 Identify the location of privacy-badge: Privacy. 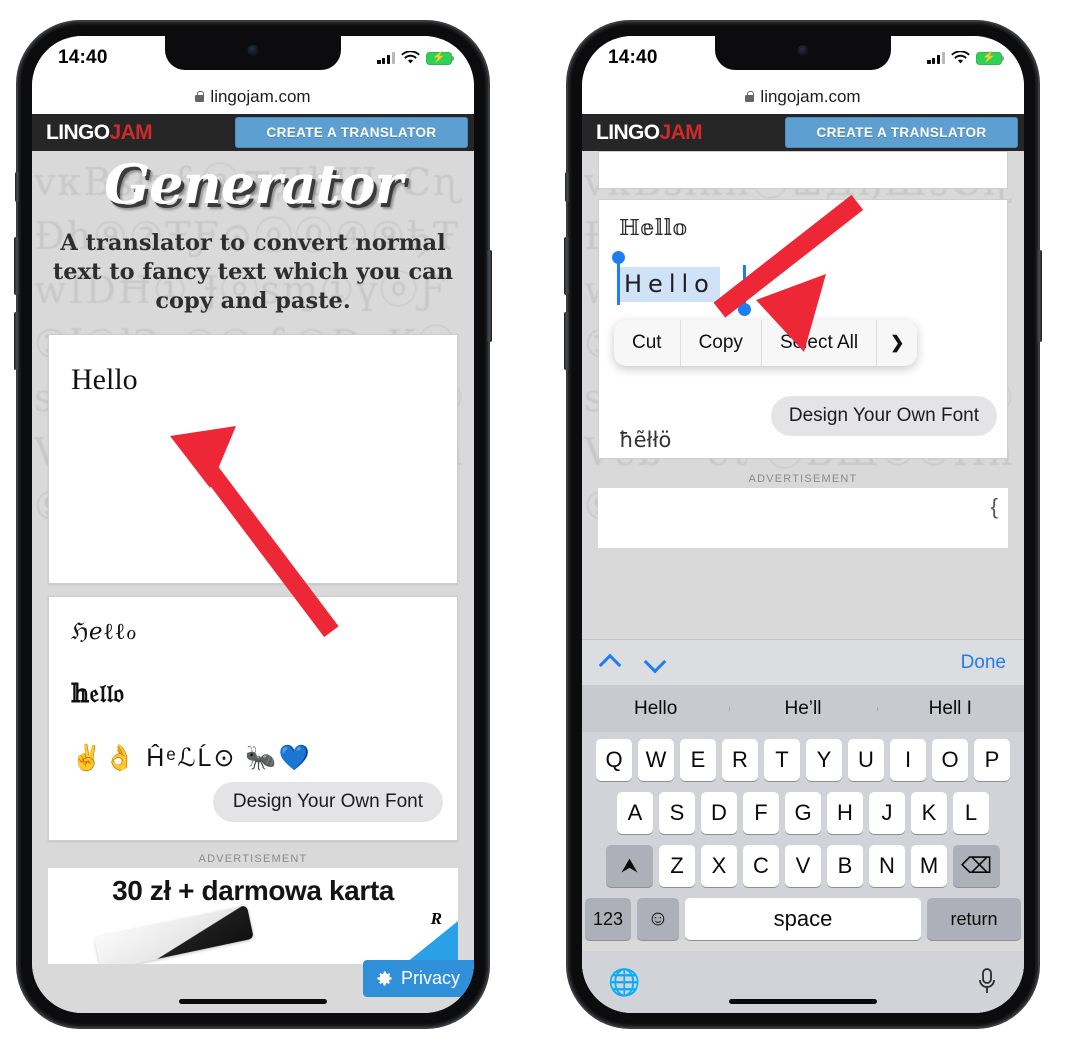
(418, 978).